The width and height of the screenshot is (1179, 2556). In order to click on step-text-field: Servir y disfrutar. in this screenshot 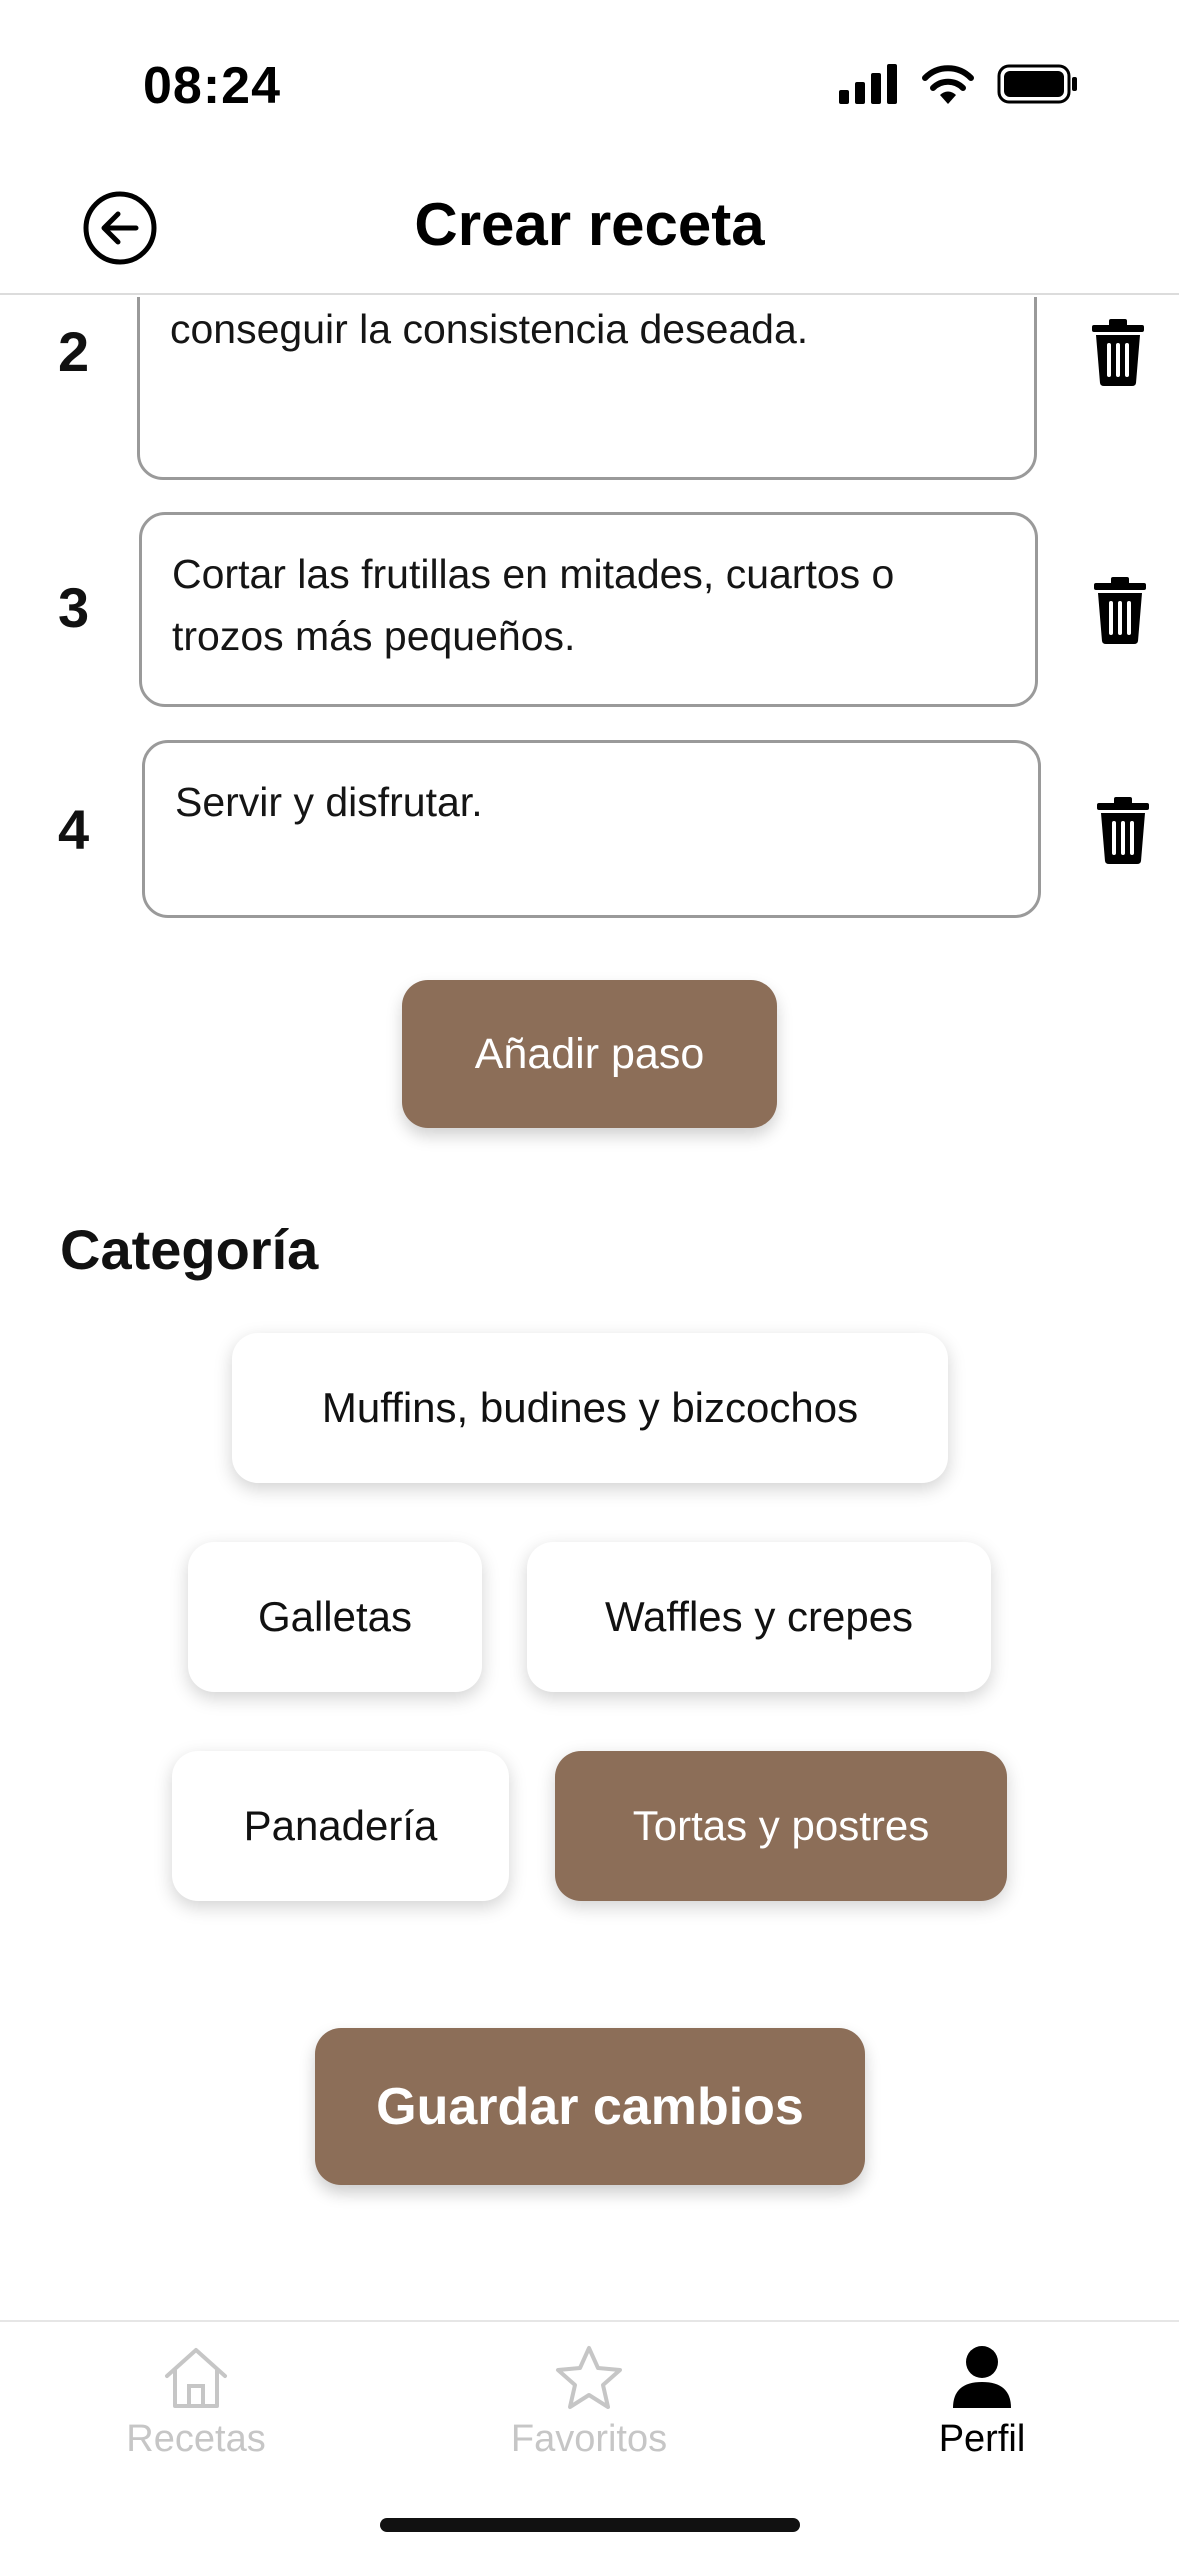, I will do `click(591, 829)`.